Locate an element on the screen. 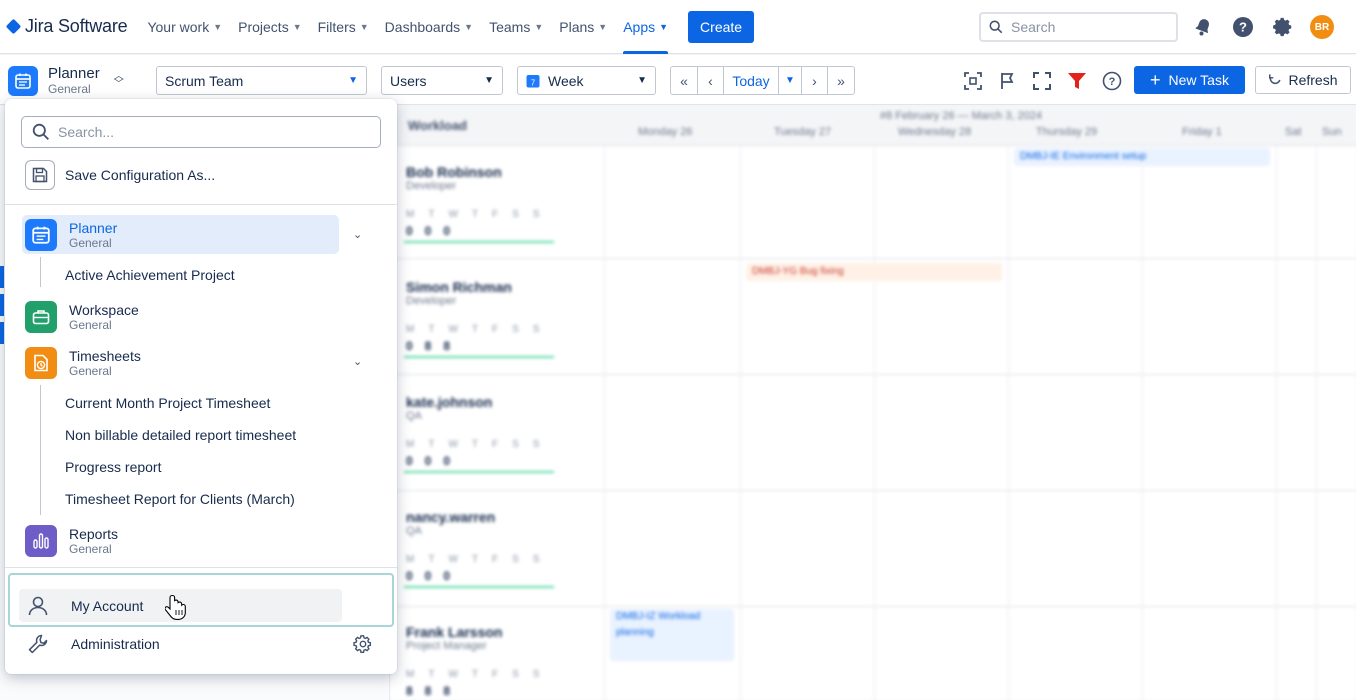 This screenshot has height=700, width=1356. nav-plans: Plans ▼ is located at coordinates (583, 27).